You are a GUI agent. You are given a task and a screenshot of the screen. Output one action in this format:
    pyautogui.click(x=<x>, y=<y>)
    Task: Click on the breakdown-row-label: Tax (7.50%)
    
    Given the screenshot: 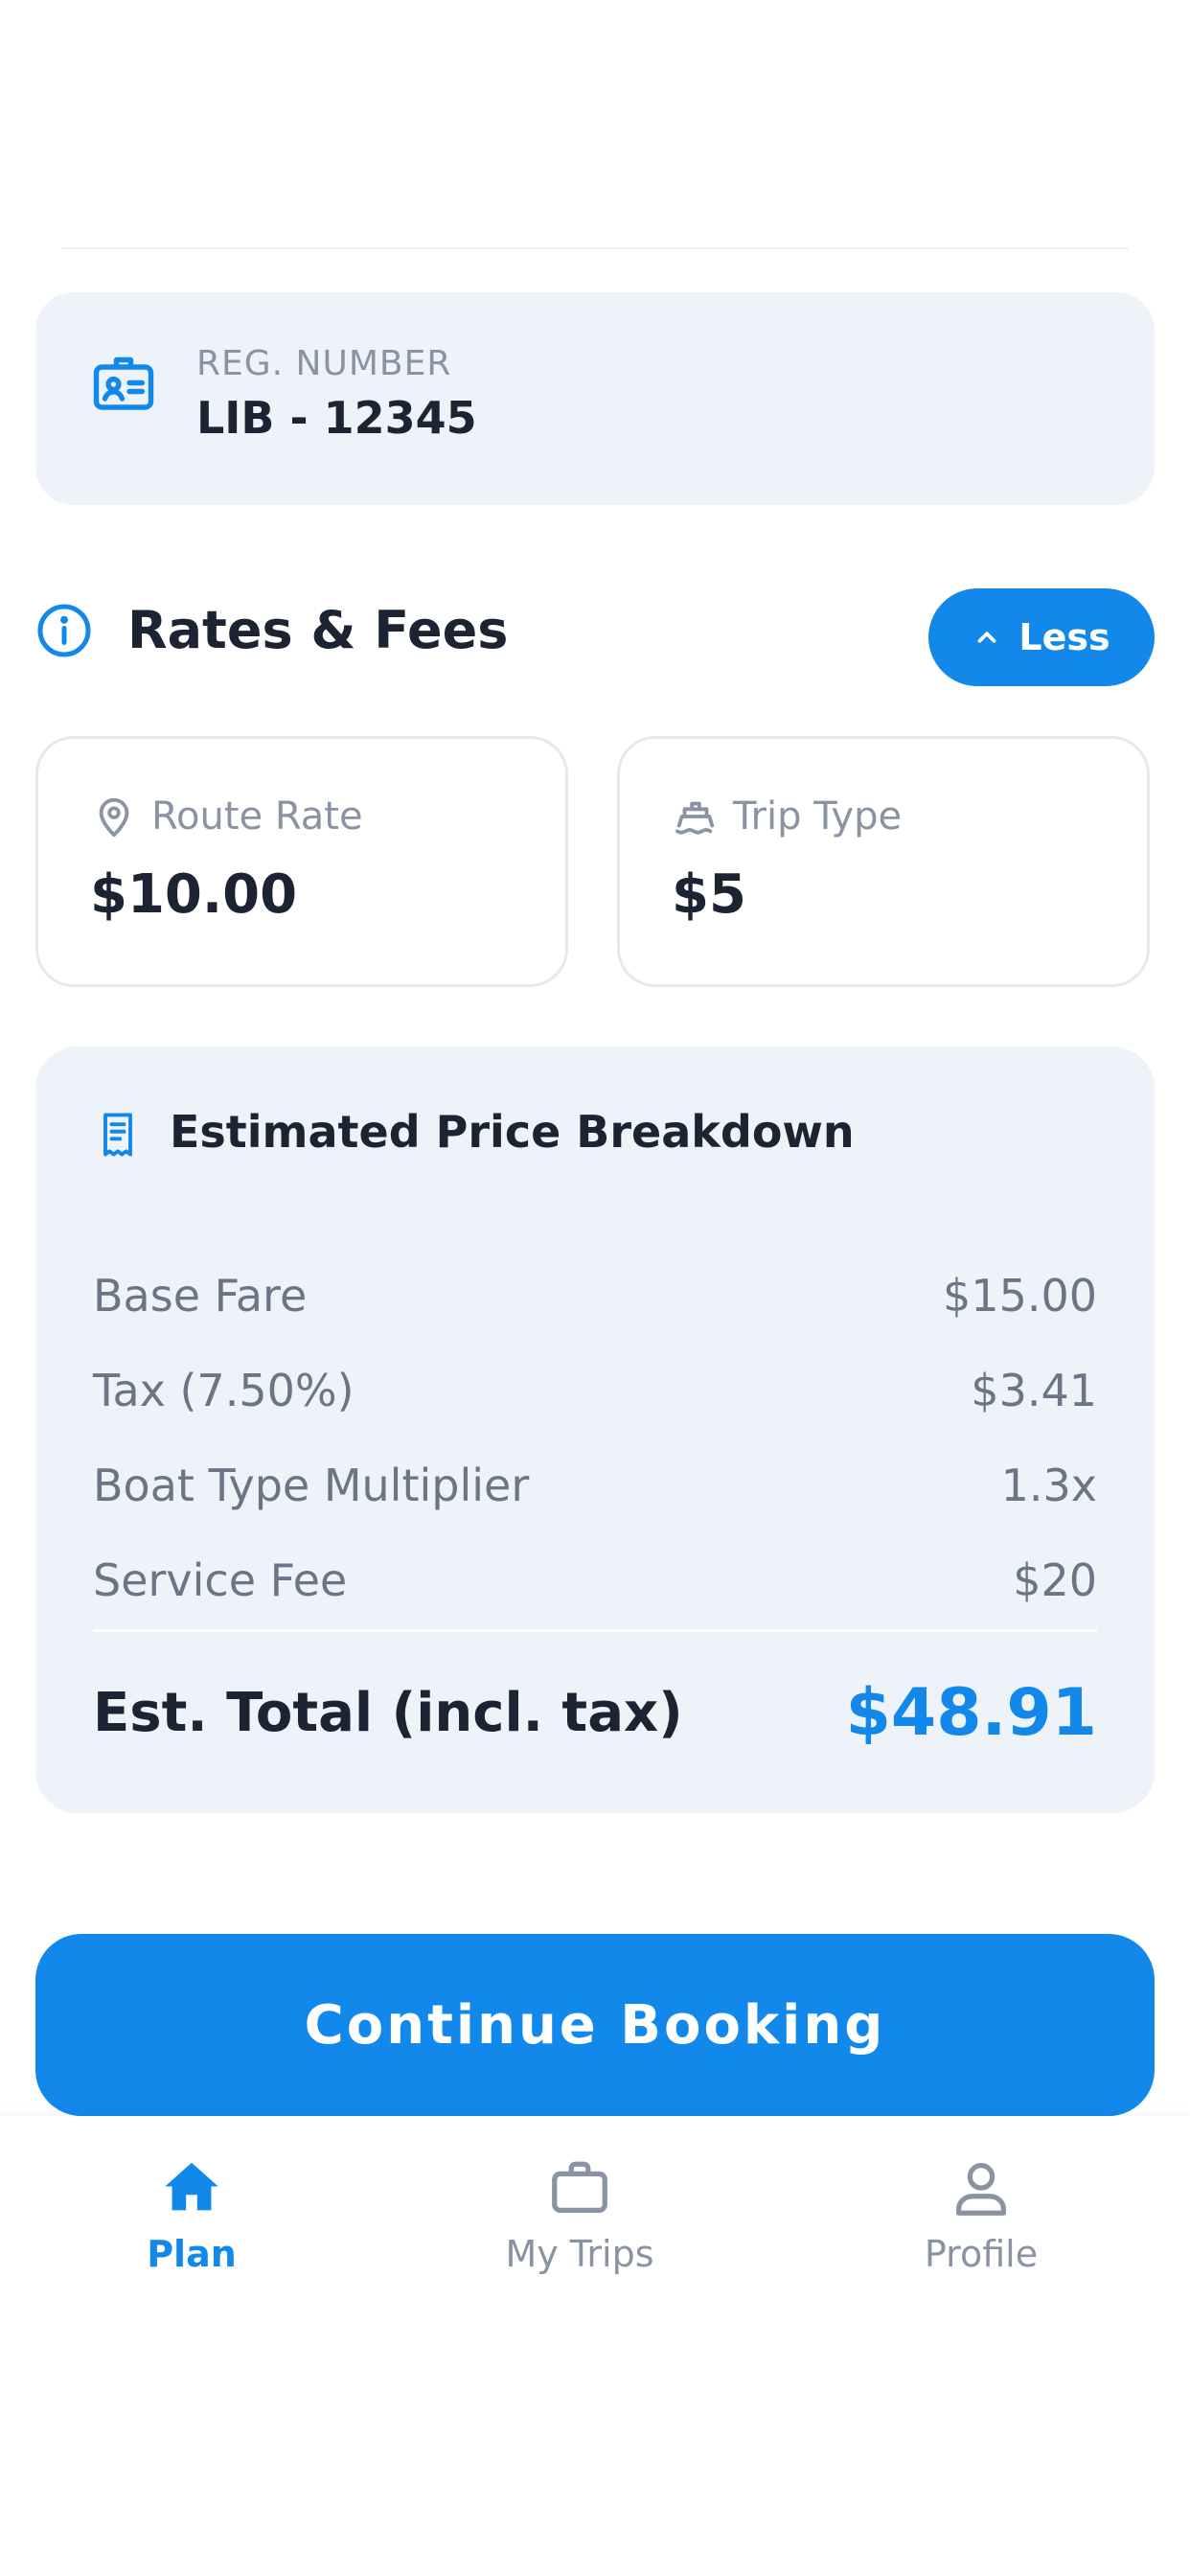 What is the action you would take?
    pyautogui.click(x=224, y=1390)
    